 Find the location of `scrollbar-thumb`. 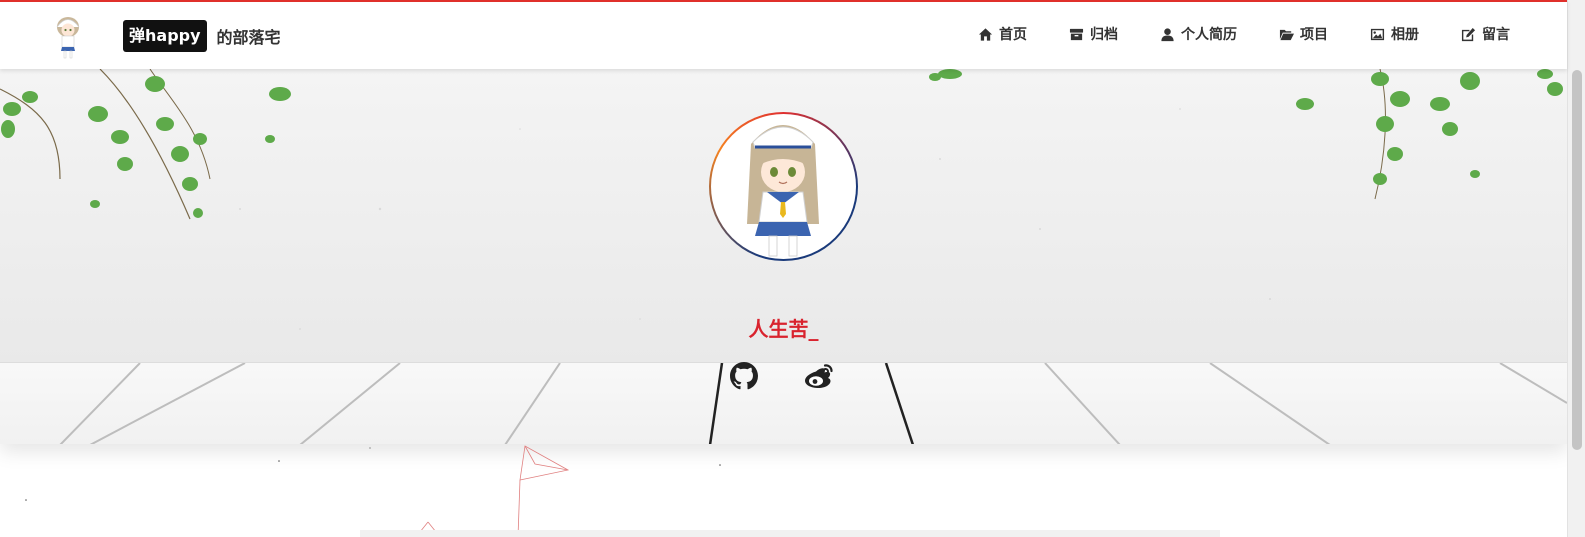

scrollbar-thumb is located at coordinates (1577, 260).